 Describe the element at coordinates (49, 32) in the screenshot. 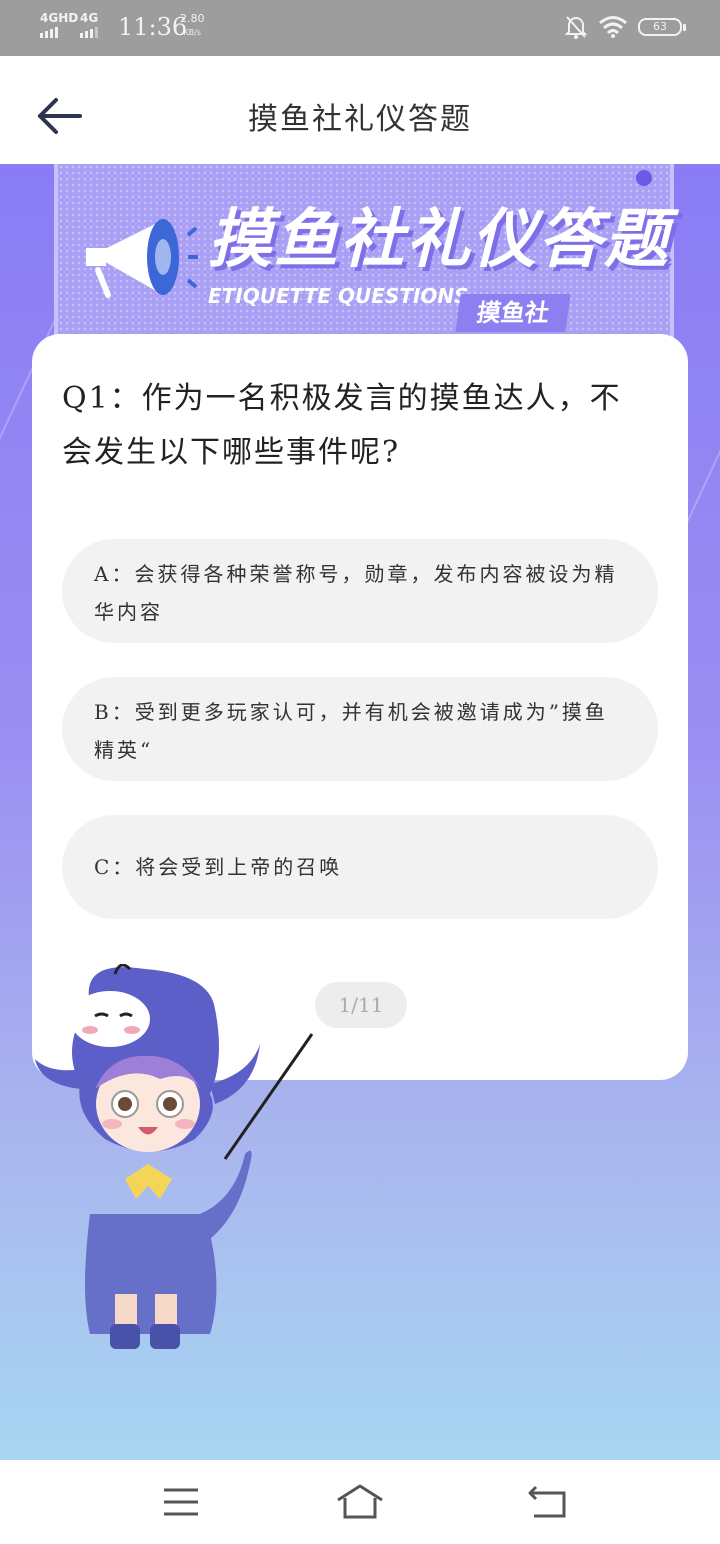

I see `signal-strength-1-icon` at that location.